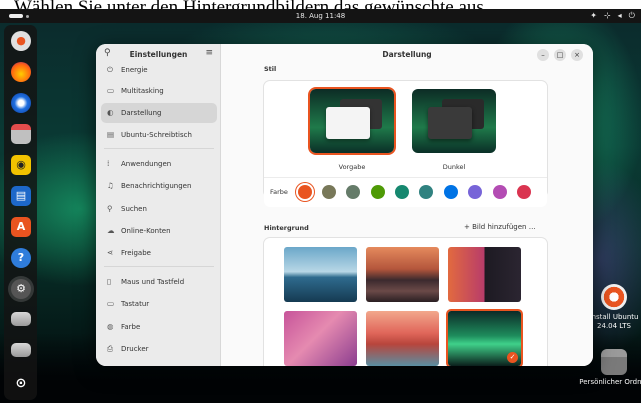 The width and height of the screenshot is (641, 403). Describe the element at coordinates (110, 185) in the screenshot. I see `bell-icon: ♫` at that location.